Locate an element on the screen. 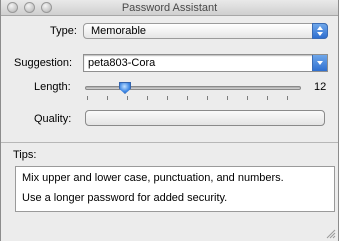 This screenshot has height=241, width=339. type-value: Memorable is located at coordinates (119, 31).